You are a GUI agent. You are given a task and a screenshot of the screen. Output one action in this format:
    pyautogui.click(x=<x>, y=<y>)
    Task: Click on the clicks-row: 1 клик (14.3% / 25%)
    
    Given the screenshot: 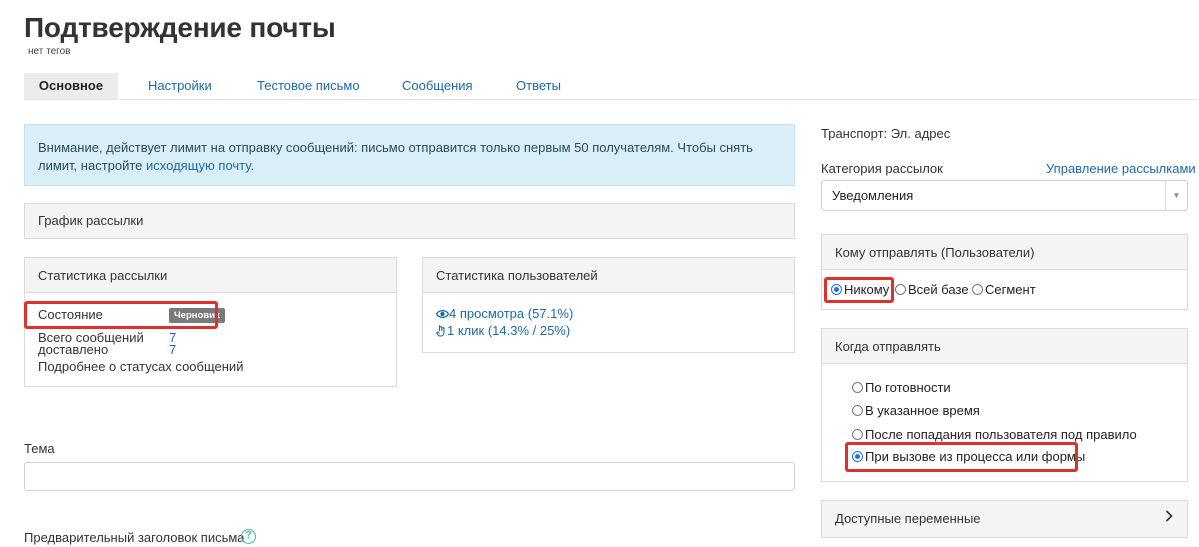 What is the action you would take?
    pyautogui.click(x=503, y=330)
    